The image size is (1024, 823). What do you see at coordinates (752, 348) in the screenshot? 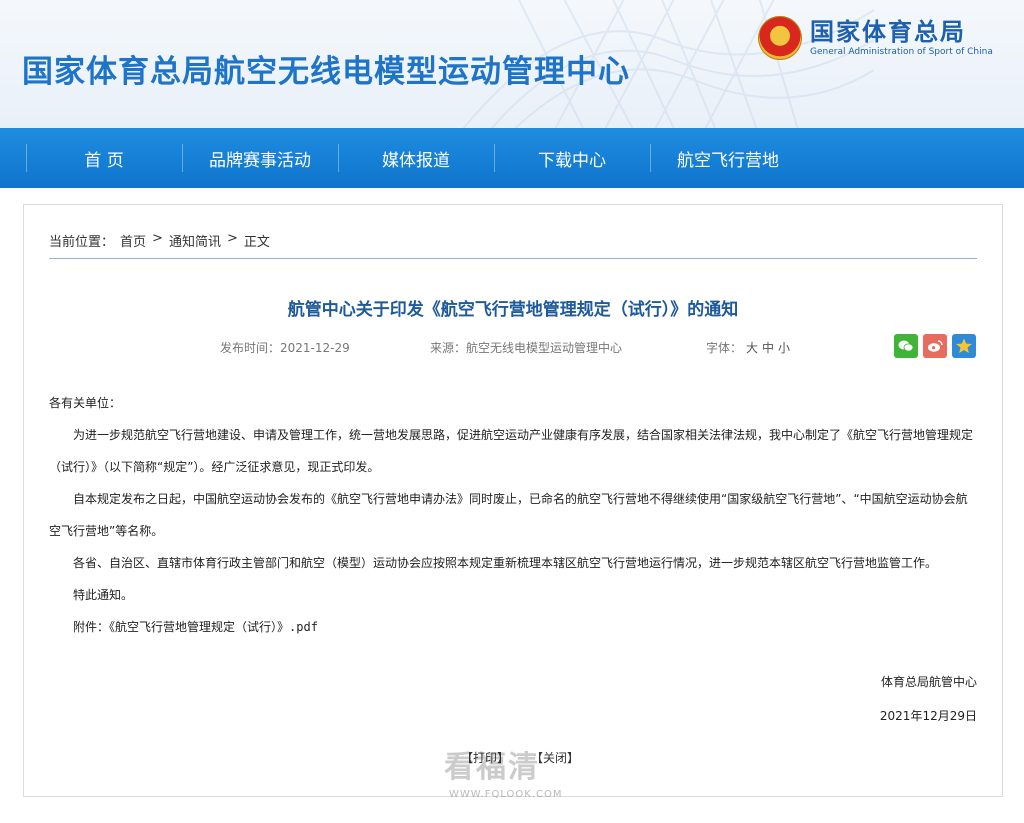
I see `font-size-large-button: 大` at bounding box center [752, 348].